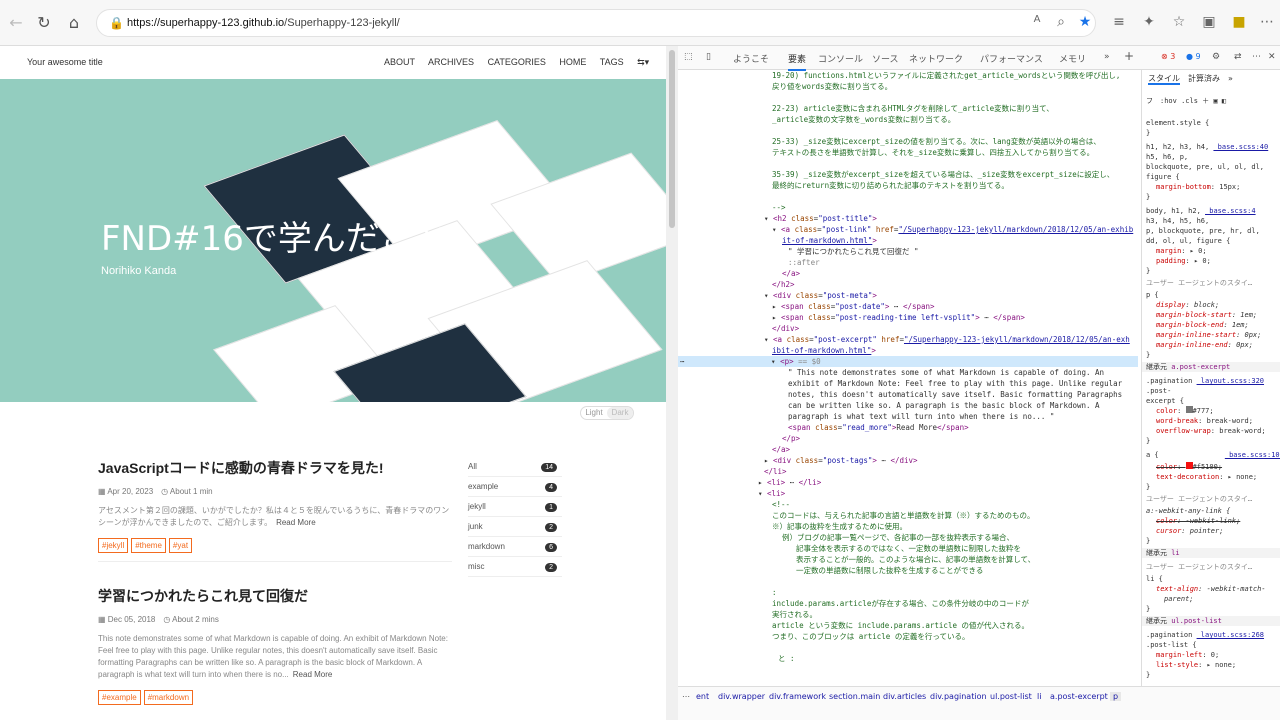  Describe the element at coordinates (515, 547) in the screenshot. I see `category-item: markdown 6` at that location.